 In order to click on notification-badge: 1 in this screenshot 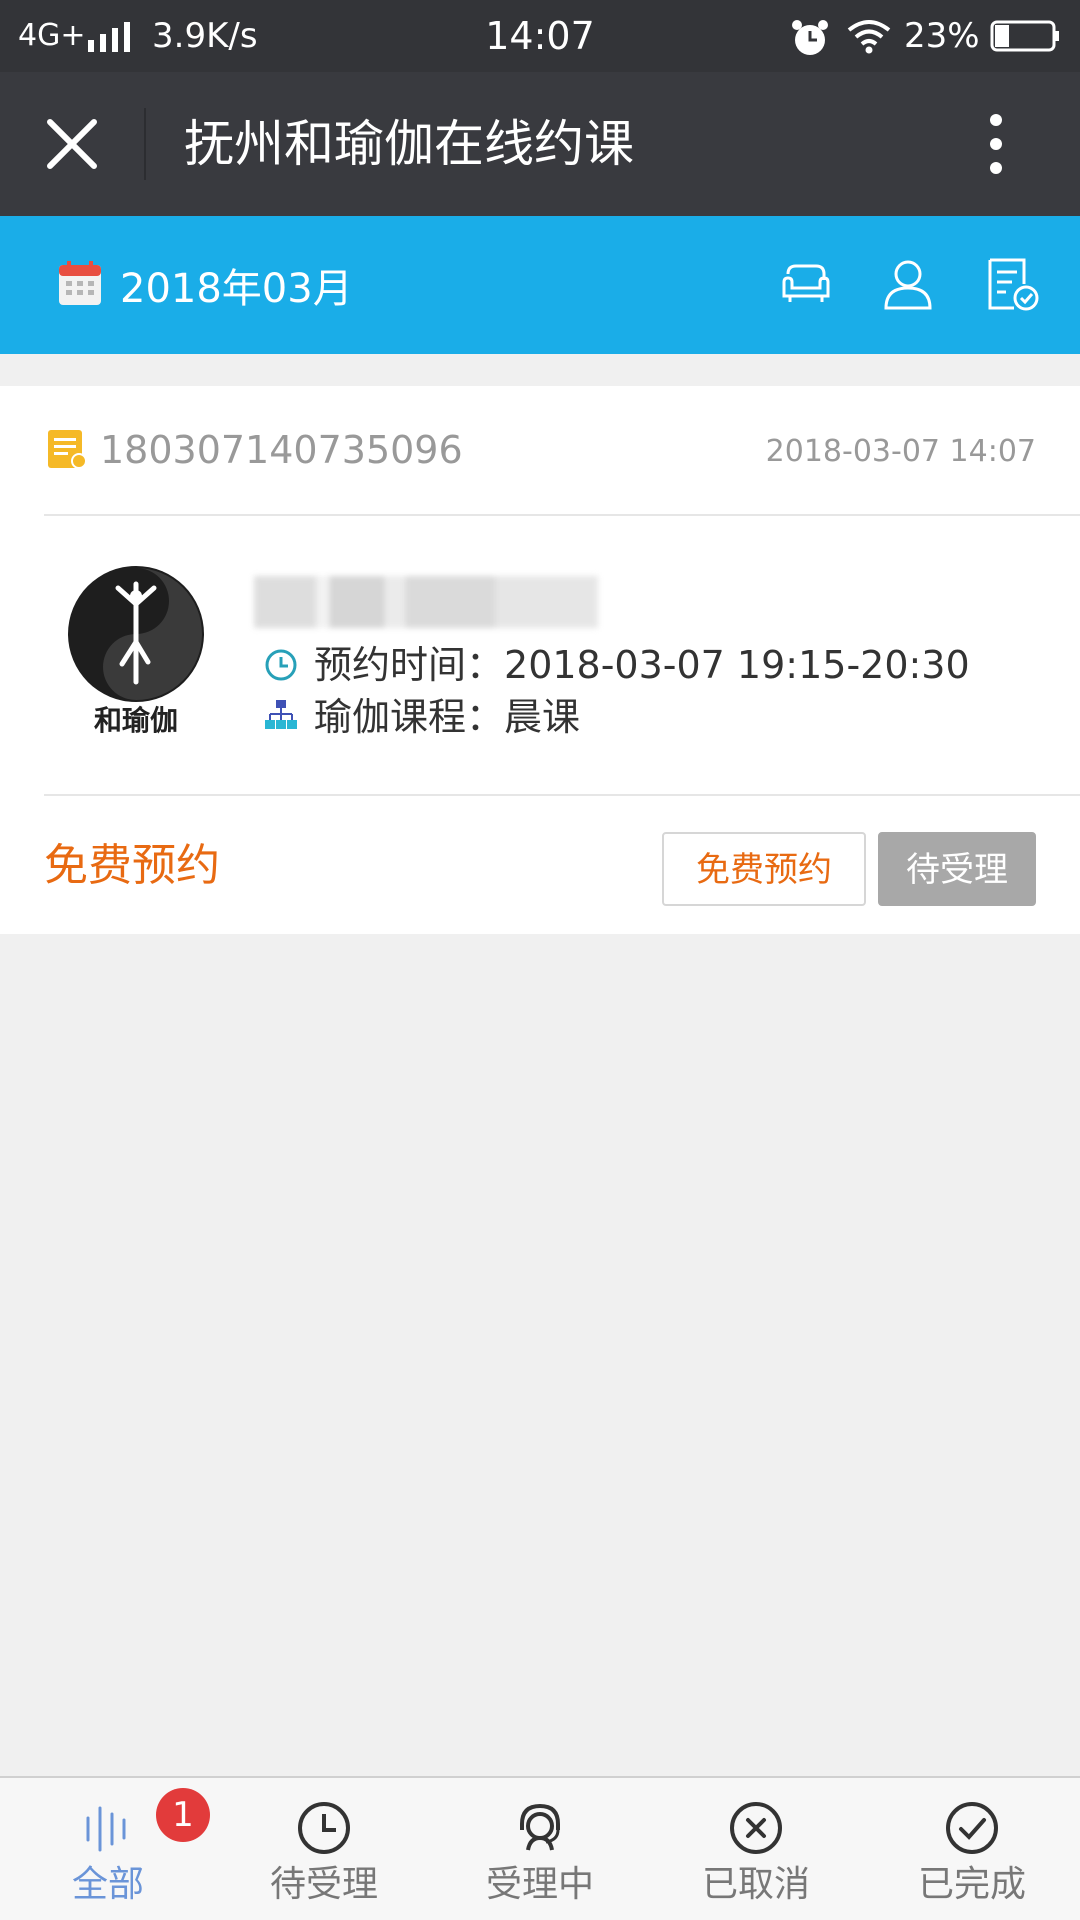, I will do `click(183, 1815)`.